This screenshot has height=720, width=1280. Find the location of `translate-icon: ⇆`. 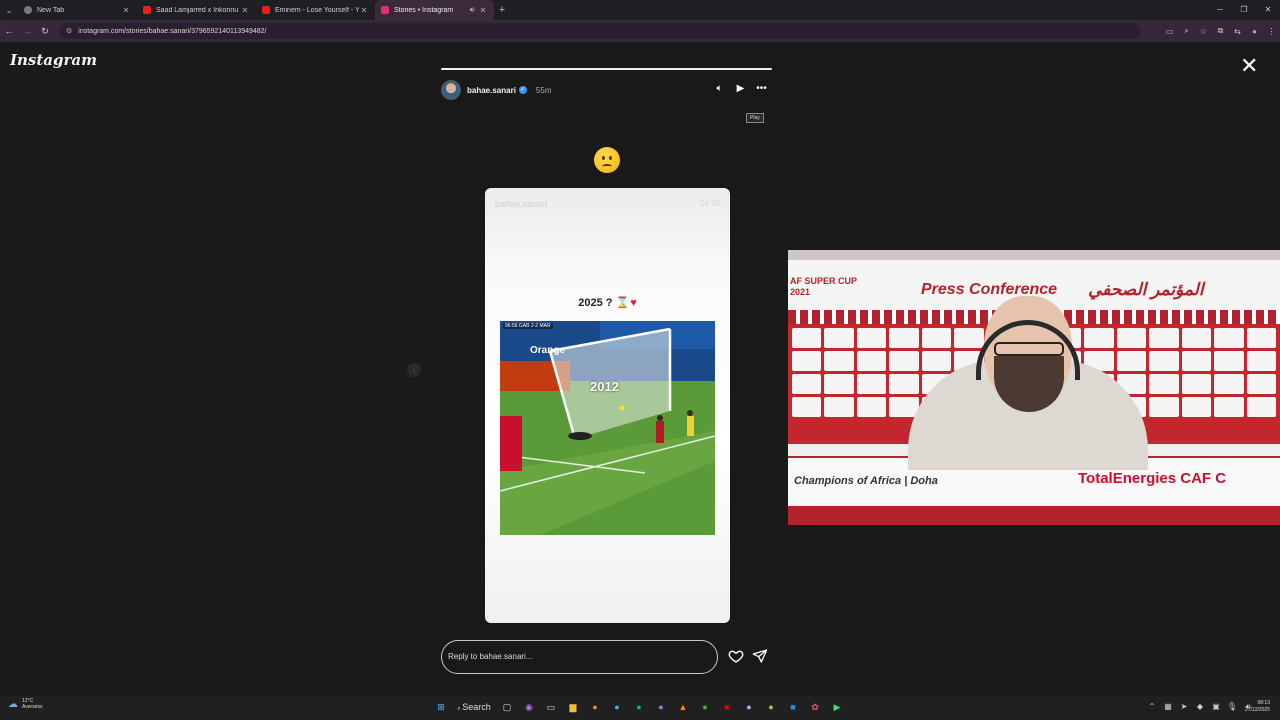

translate-icon: ⇆ is located at coordinates (1237, 31).